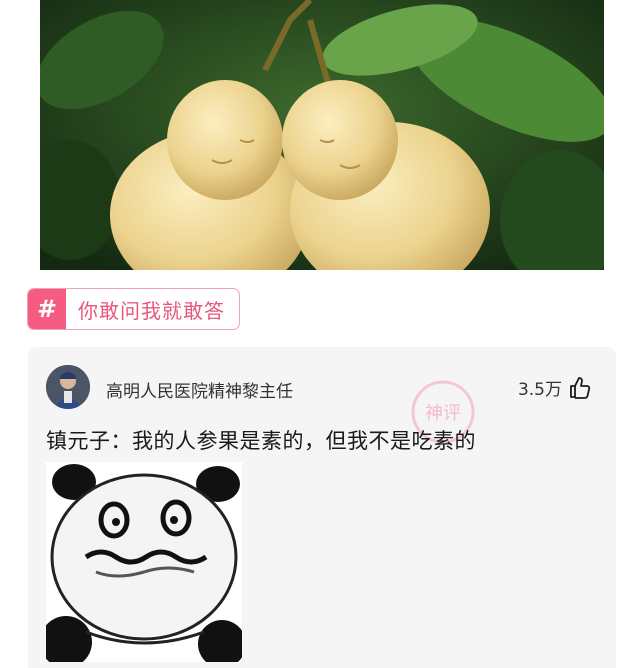 The image size is (641, 668). Describe the element at coordinates (443, 413) in the screenshot. I see `top-comment-badge-text: 神评` at that location.